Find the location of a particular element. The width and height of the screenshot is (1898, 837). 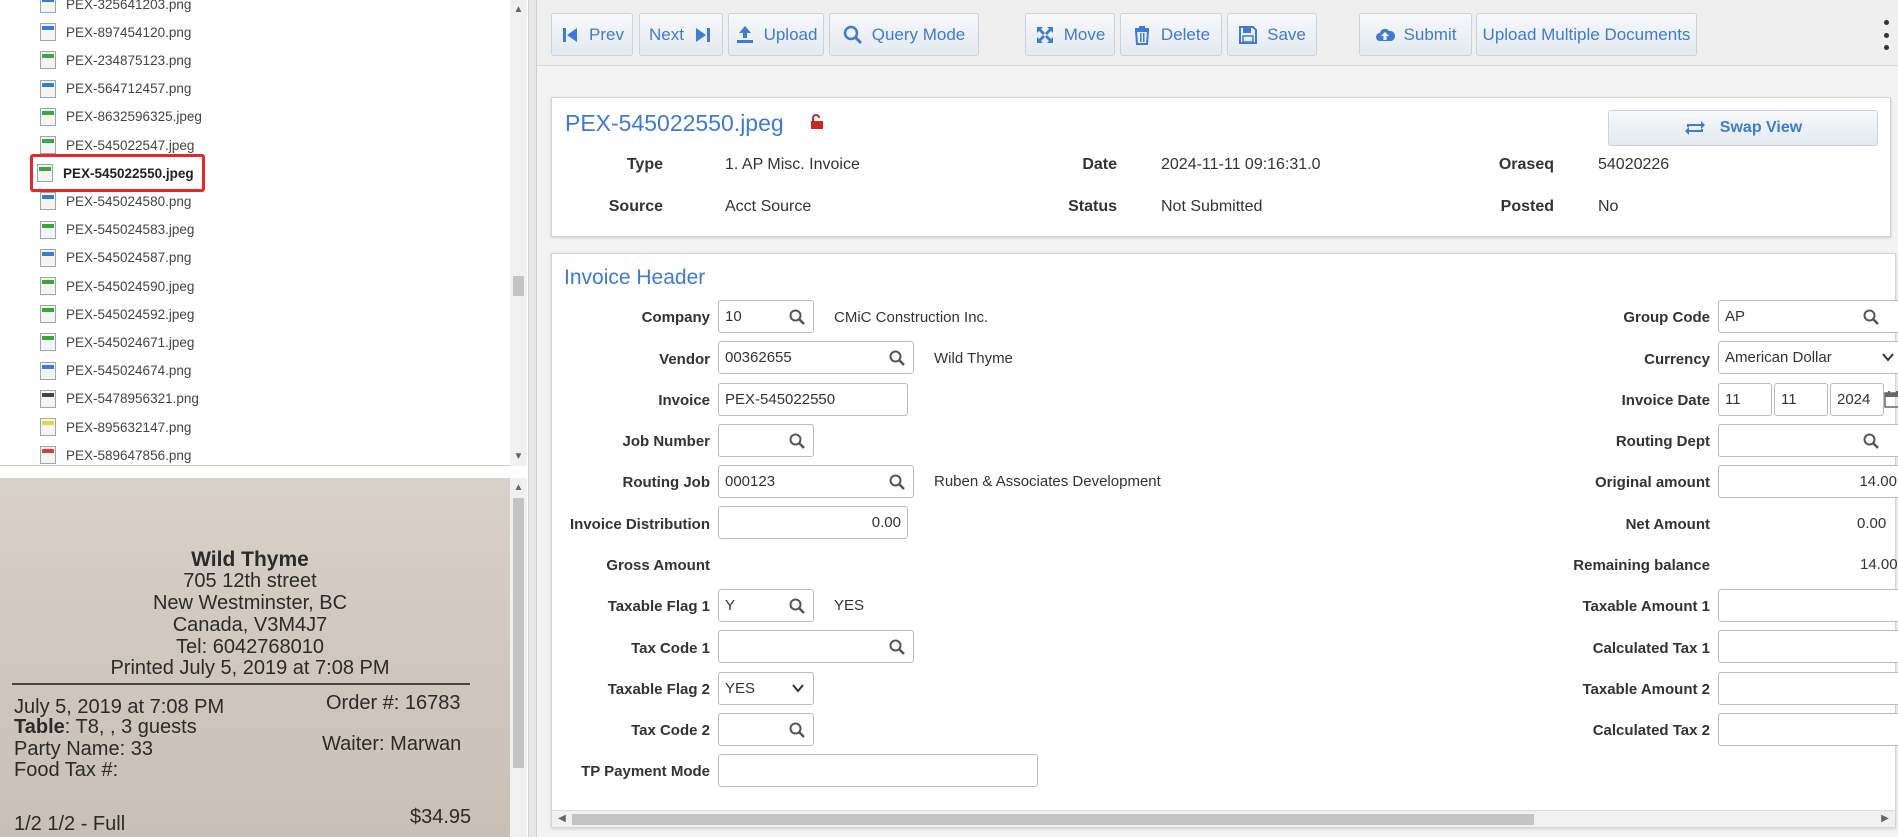

file-list-scrollbar: ▲ ▼ is located at coordinates (518, 233).